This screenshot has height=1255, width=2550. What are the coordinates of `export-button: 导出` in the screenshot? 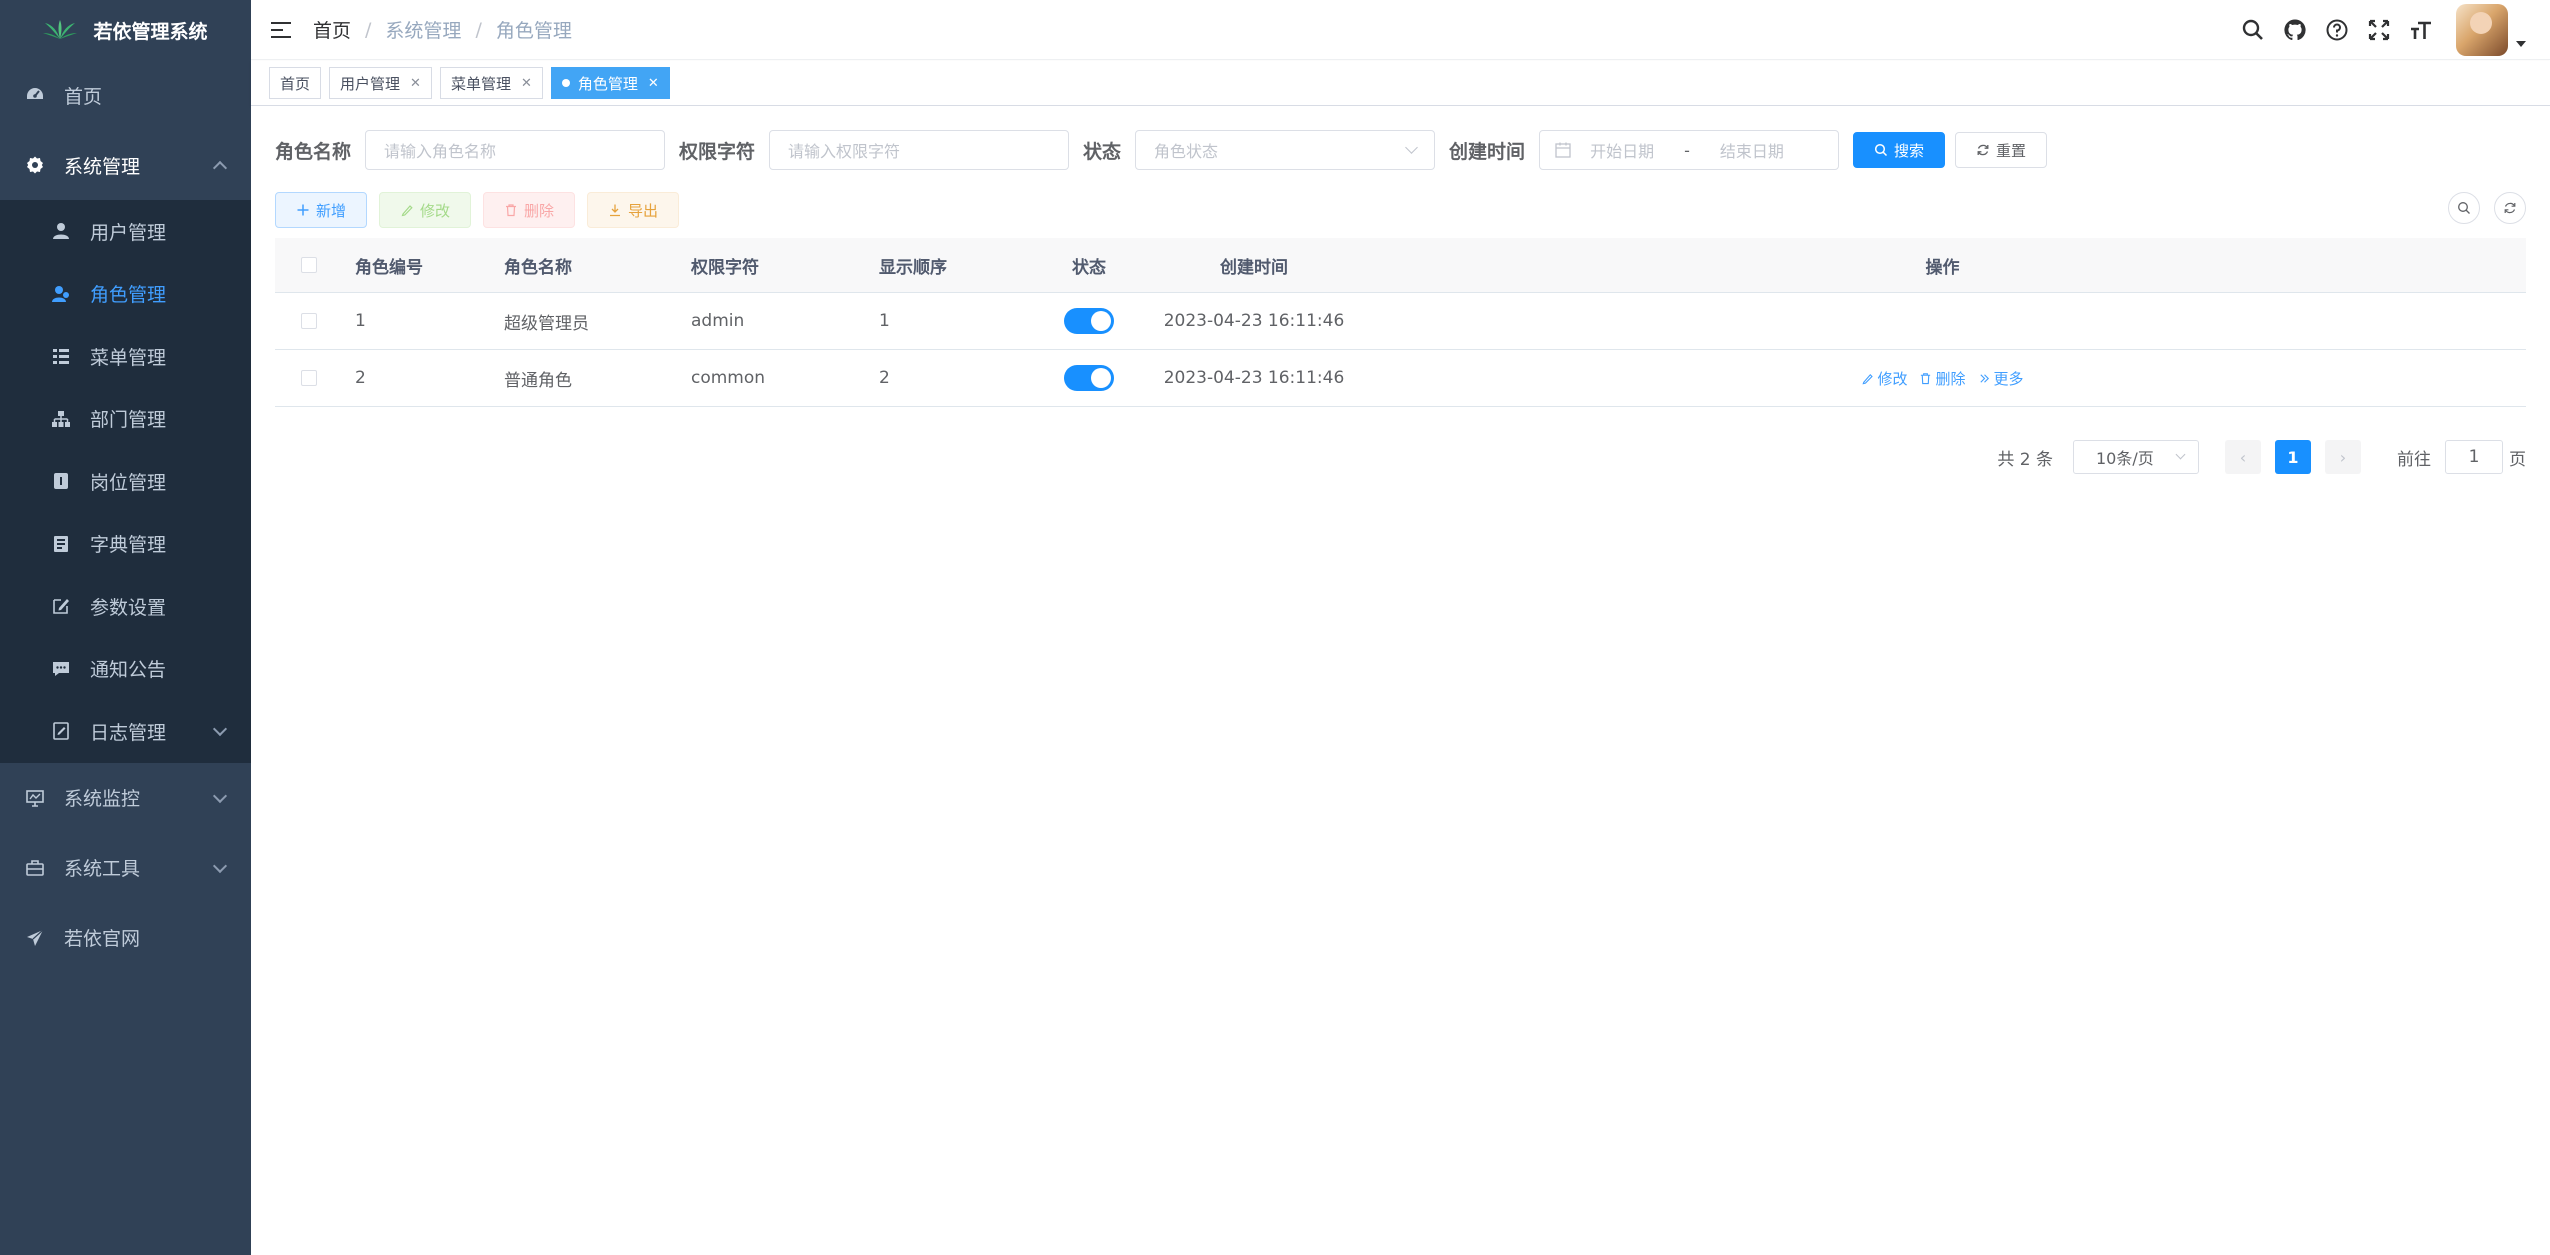 It's located at (633, 210).